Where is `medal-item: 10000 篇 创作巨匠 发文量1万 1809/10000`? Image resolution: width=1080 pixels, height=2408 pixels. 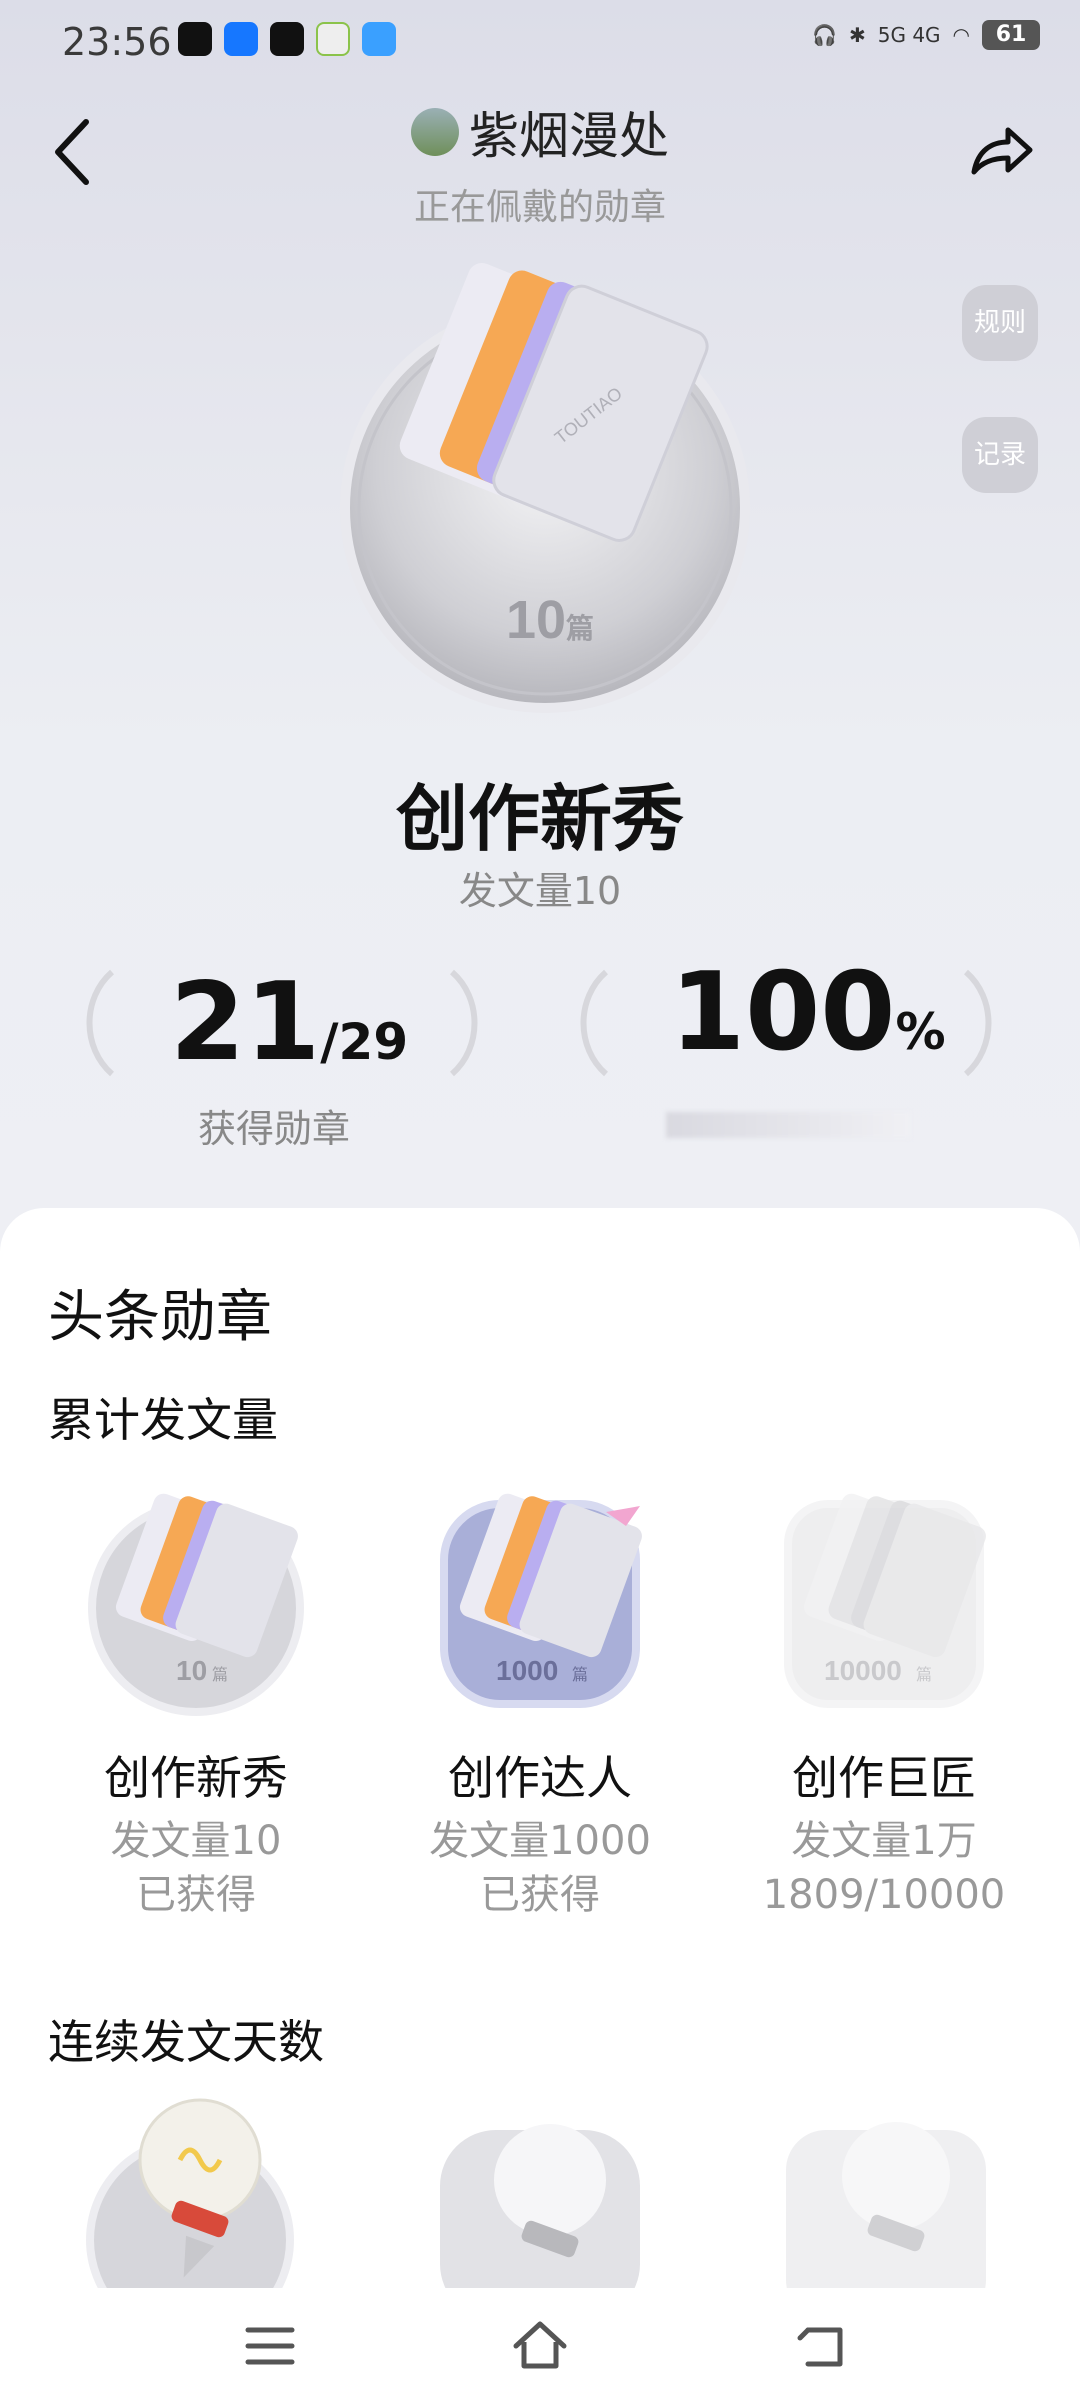 medal-item: 10000 篇 创作巨匠 发文量1万 1809/10000 is located at coordinates (884, 1701).